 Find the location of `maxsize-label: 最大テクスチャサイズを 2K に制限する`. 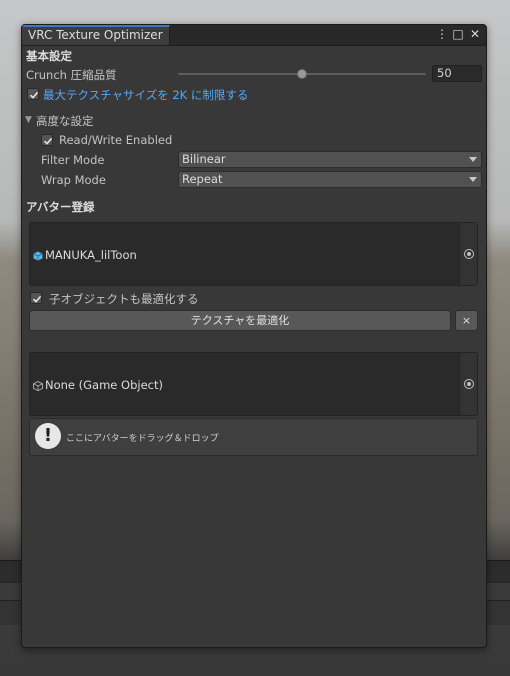

maxsize-label: 最大テクスチャサイズを 2K に制限する is located at coordinates (145, 95).